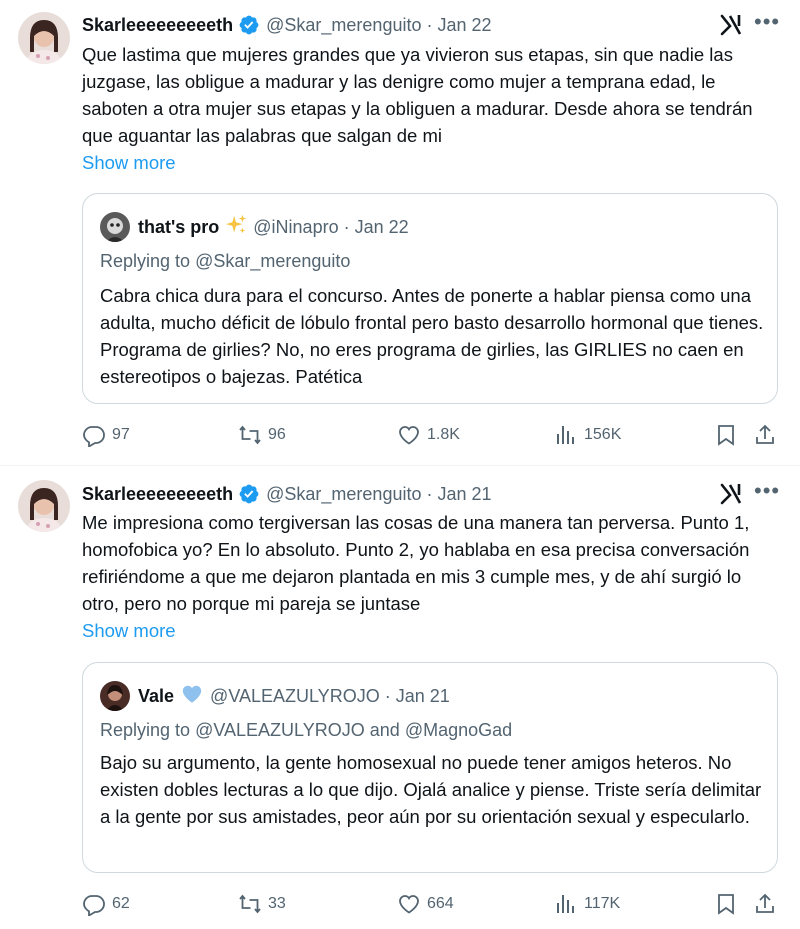 This screenshot has height=929, width=800. Describe the element at coordinates (277, 434) in the screenshot. I see `repost-count: 96` at that location.